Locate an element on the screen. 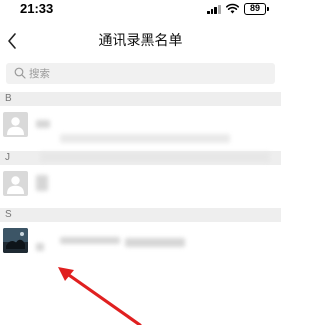 The image size is (320, 325). photo-avatar-icon is located at coordinates (15, 240).